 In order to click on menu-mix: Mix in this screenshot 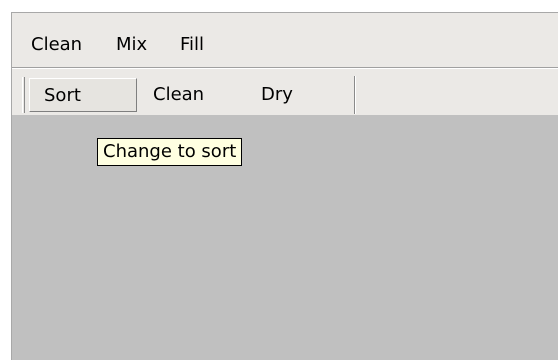, I will do `click(131, 45)`.